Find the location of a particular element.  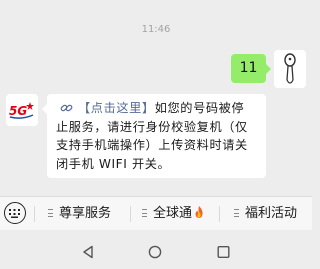

menu-item-vip-service: 尊享服务 is located at coordinates (79, 214).